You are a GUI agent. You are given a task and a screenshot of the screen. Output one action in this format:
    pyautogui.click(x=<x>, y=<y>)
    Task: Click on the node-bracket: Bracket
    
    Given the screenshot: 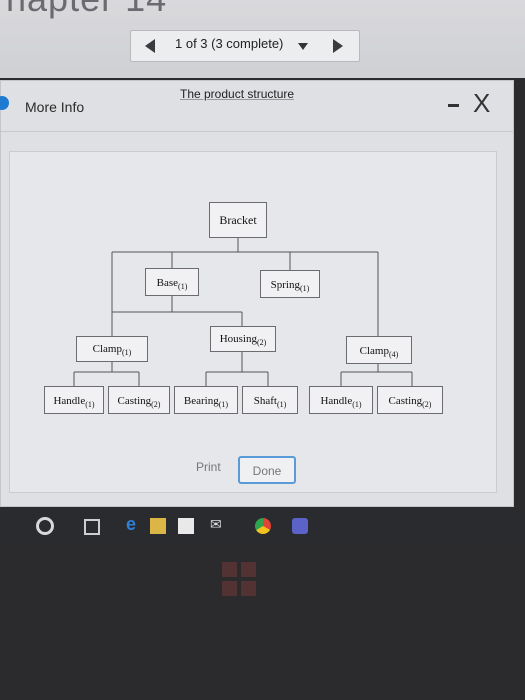 What is the action you would take?
    pyautogui.click(x=238, y=220)
    